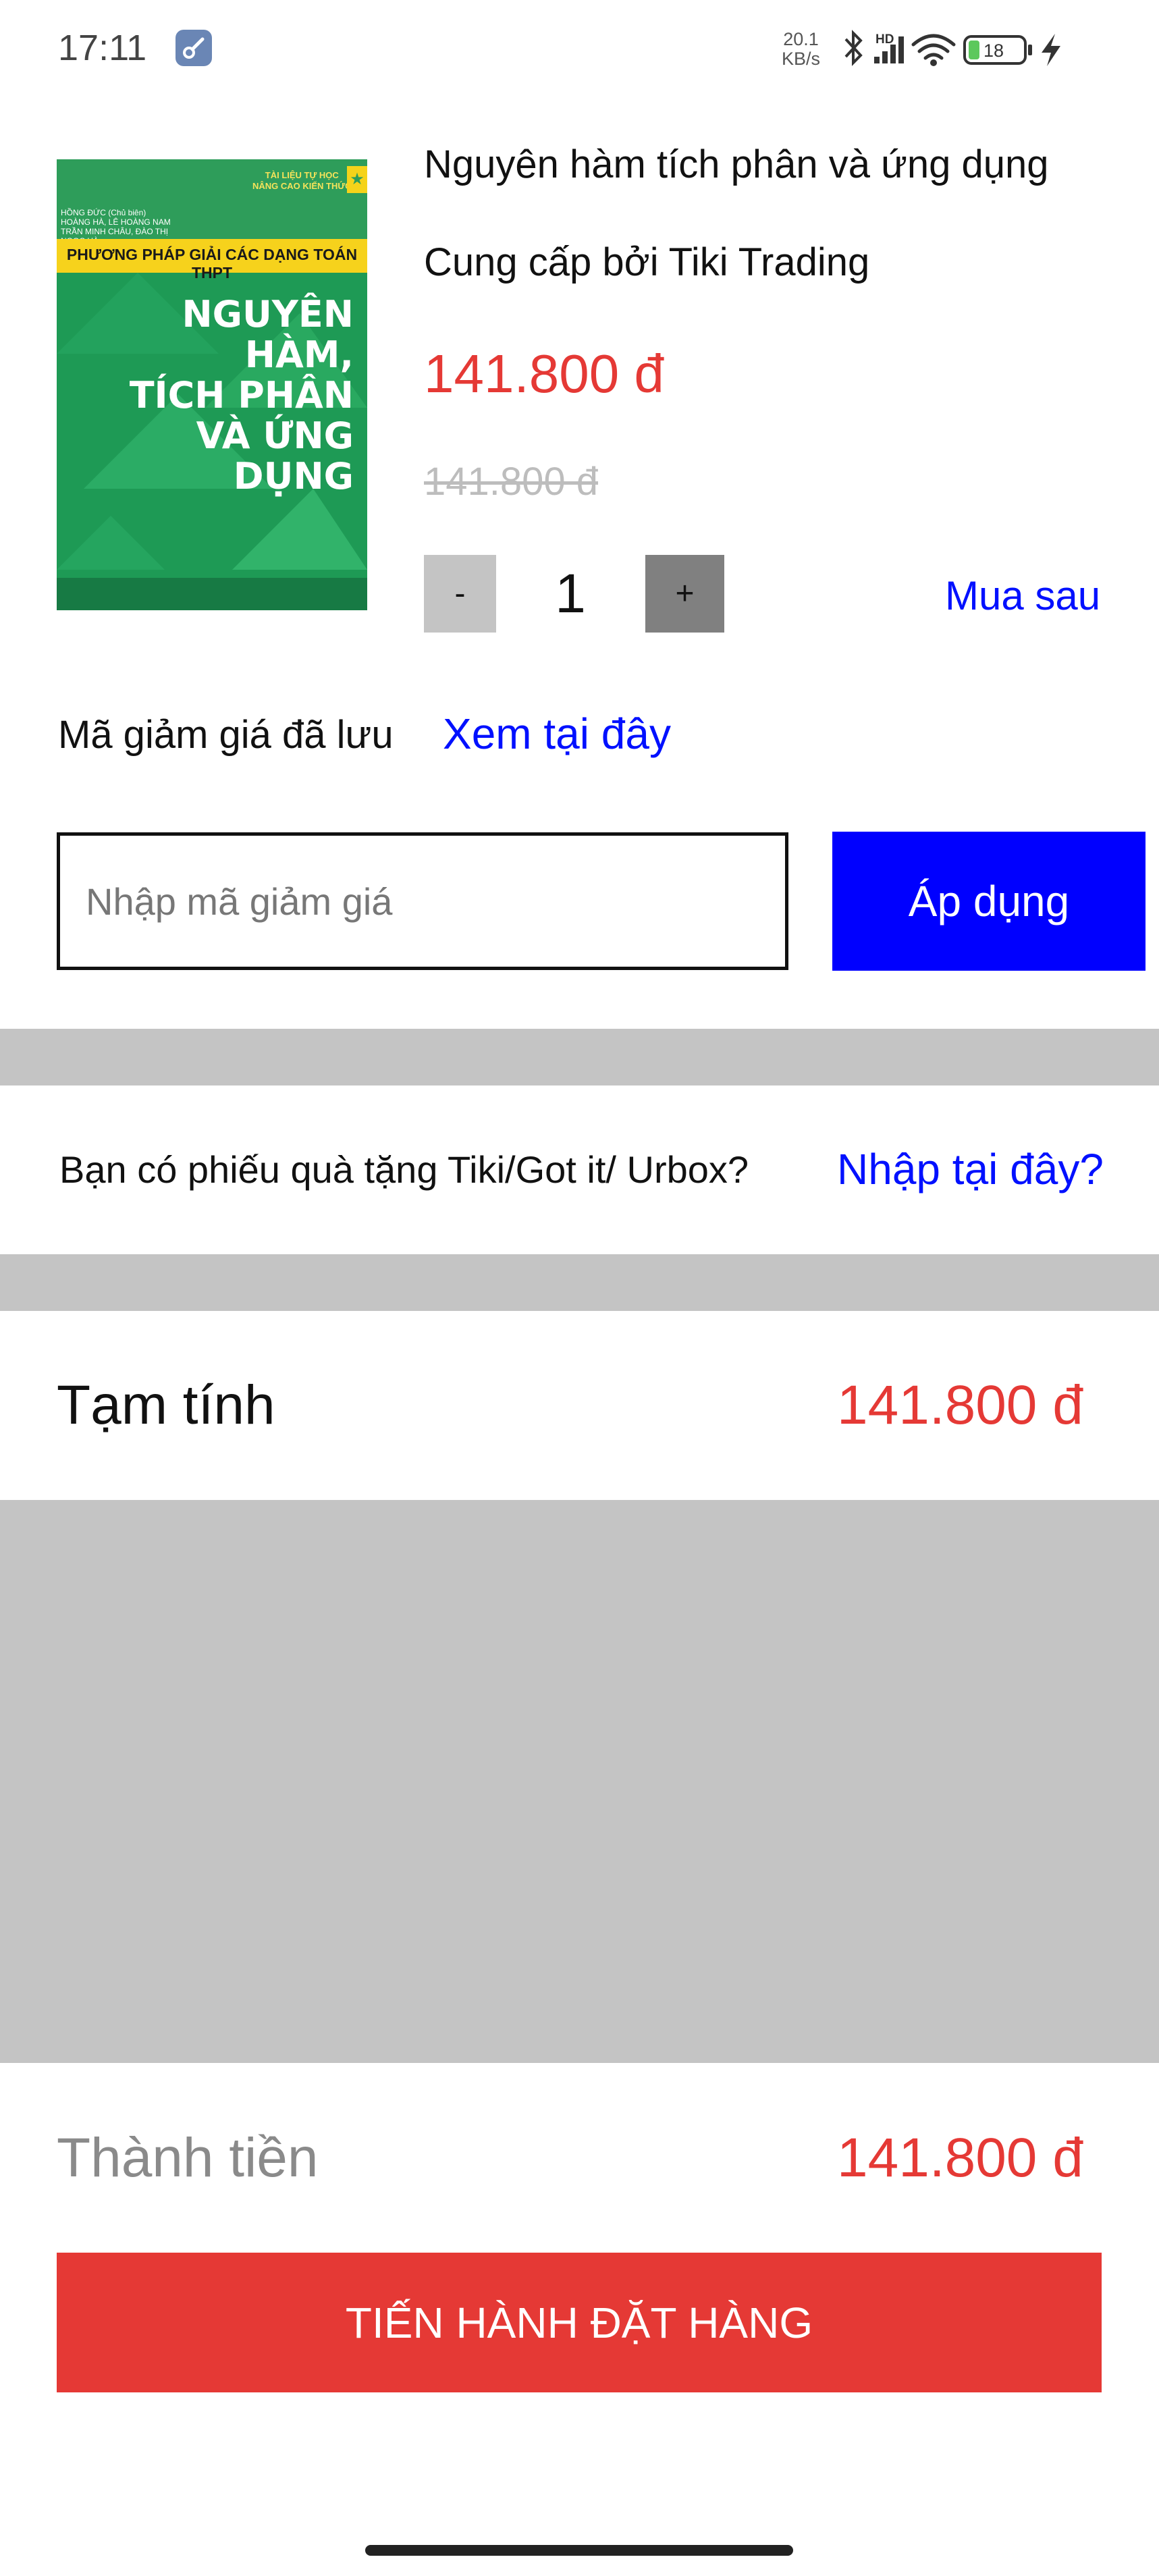  Describe the element at coordinates (801, 39) in the screenshot. I see `net-speed-value: 20.1` at that location.